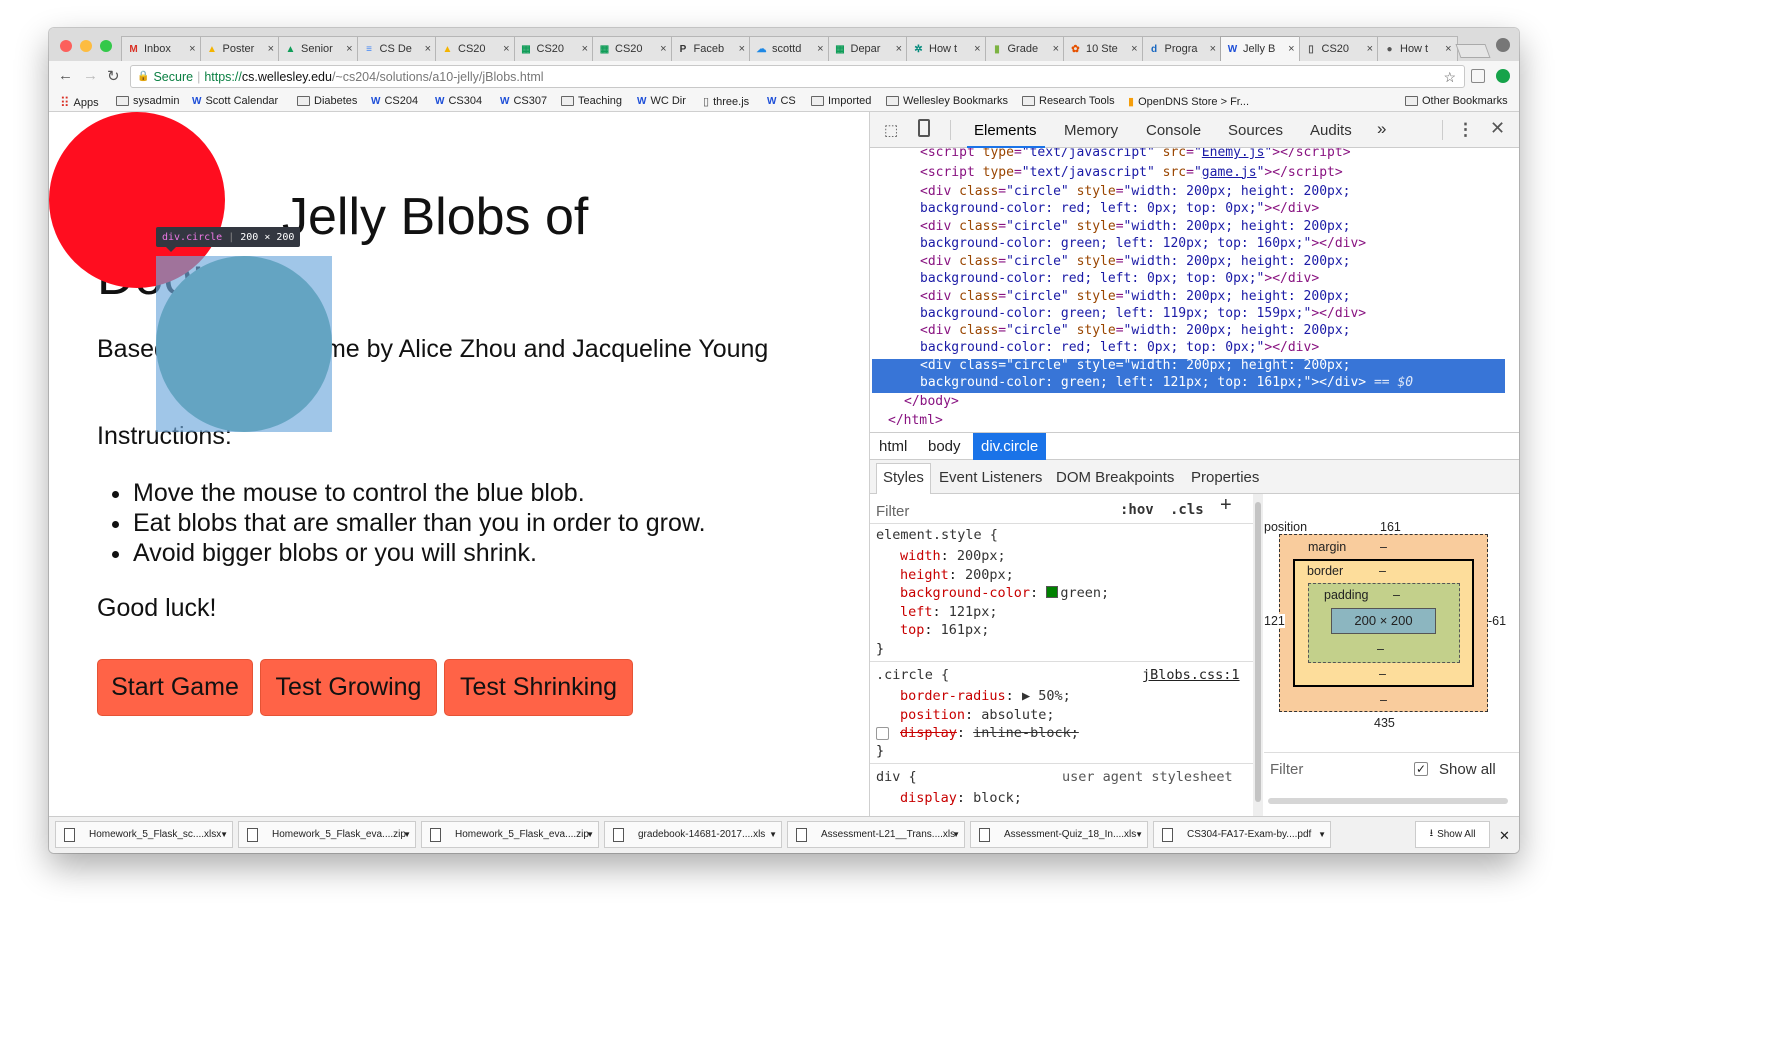 The image size is (1781, 1049). I want to click on style-property: border-radius: ▶ 50%;, so click(985, 696).